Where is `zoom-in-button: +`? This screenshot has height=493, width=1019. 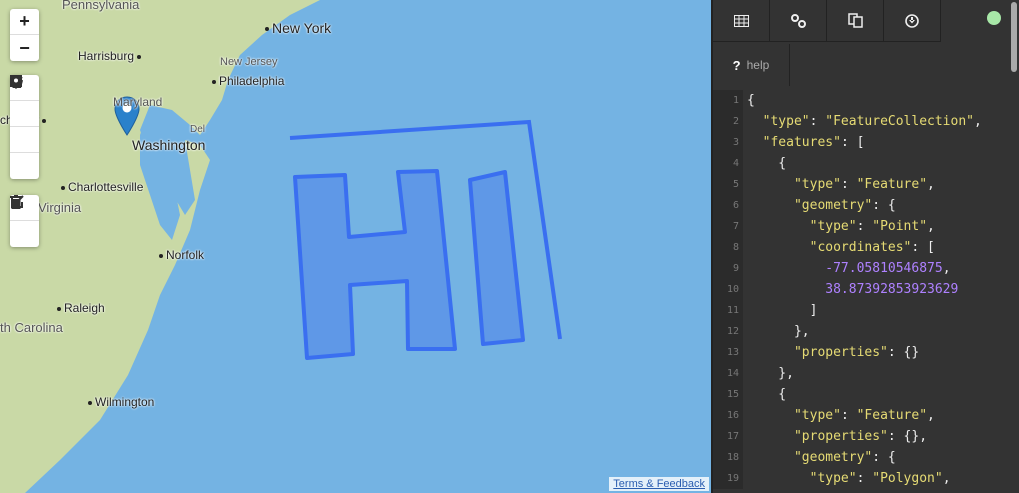 zoom-in-button: + is located at coordinates (24, 22).